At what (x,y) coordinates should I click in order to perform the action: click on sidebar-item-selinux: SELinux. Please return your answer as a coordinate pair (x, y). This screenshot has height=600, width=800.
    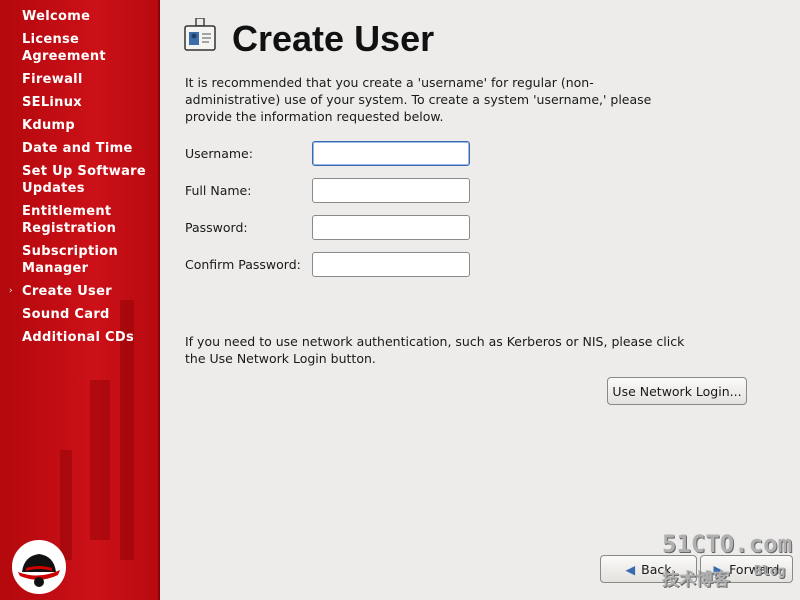
    Looking at the image, I should click on (52, 102).